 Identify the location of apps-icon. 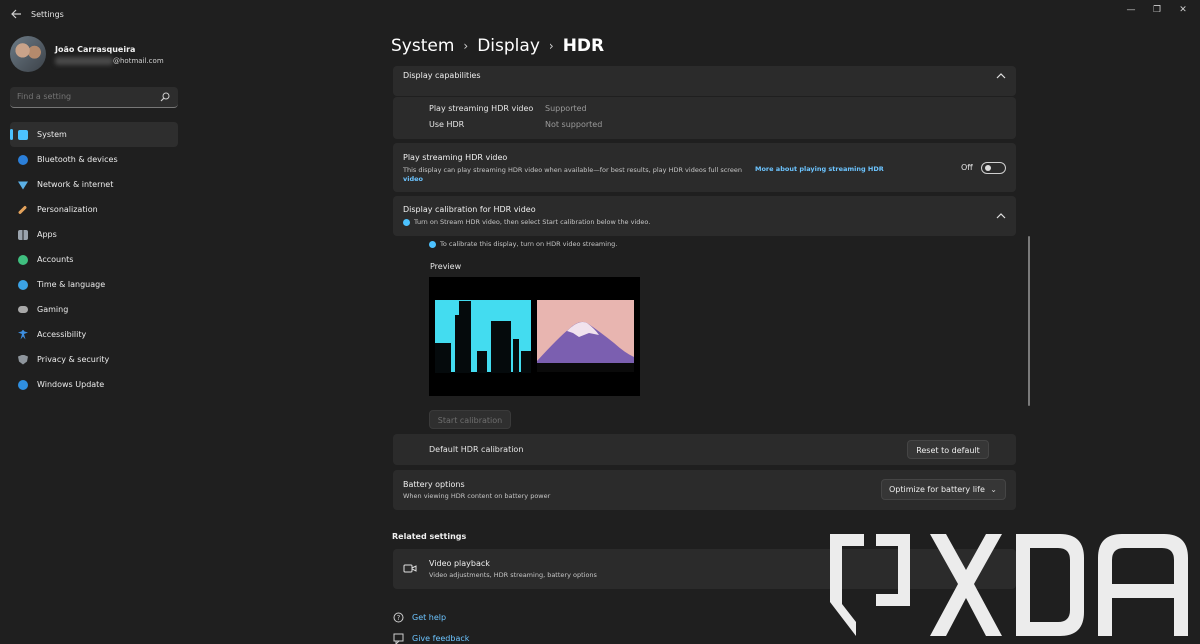
(23, 234).